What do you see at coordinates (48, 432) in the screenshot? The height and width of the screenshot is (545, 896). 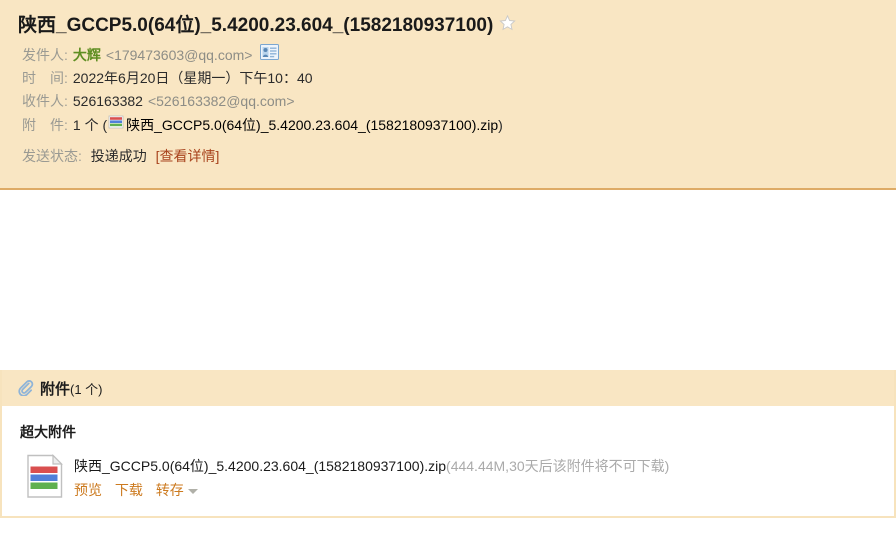 I see `attachment-section-title: 超大附件` at bounding box center [48, 432].